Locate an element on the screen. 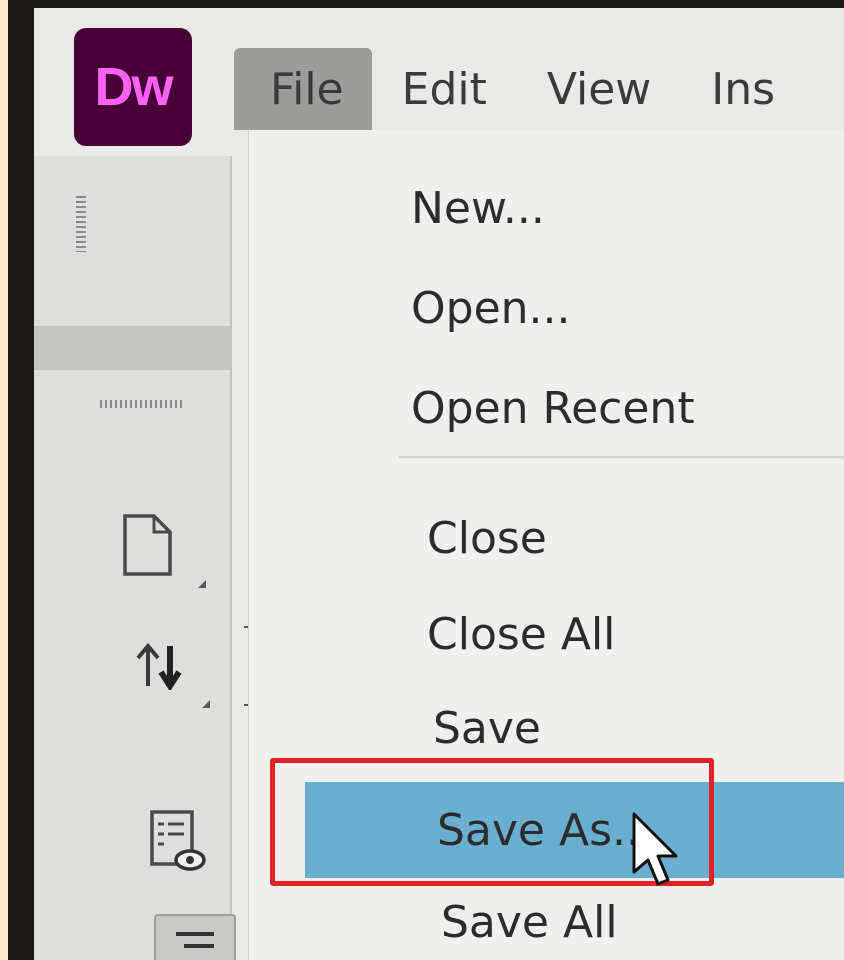 The image size is (844, 960). menu-edit: Edit is located at coordinates (444, 89).